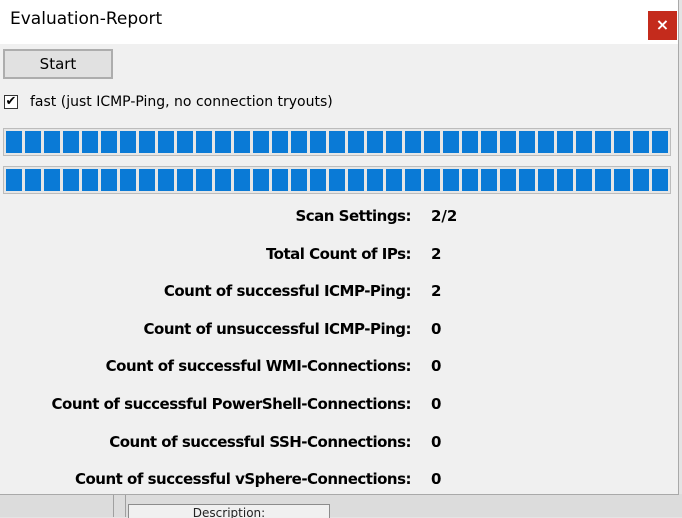 This screenshot has width=682, height=518. Describe the element at coordinates (86, 19) in the screenshot. I see `window-title: Evaluation-Report` at that location.